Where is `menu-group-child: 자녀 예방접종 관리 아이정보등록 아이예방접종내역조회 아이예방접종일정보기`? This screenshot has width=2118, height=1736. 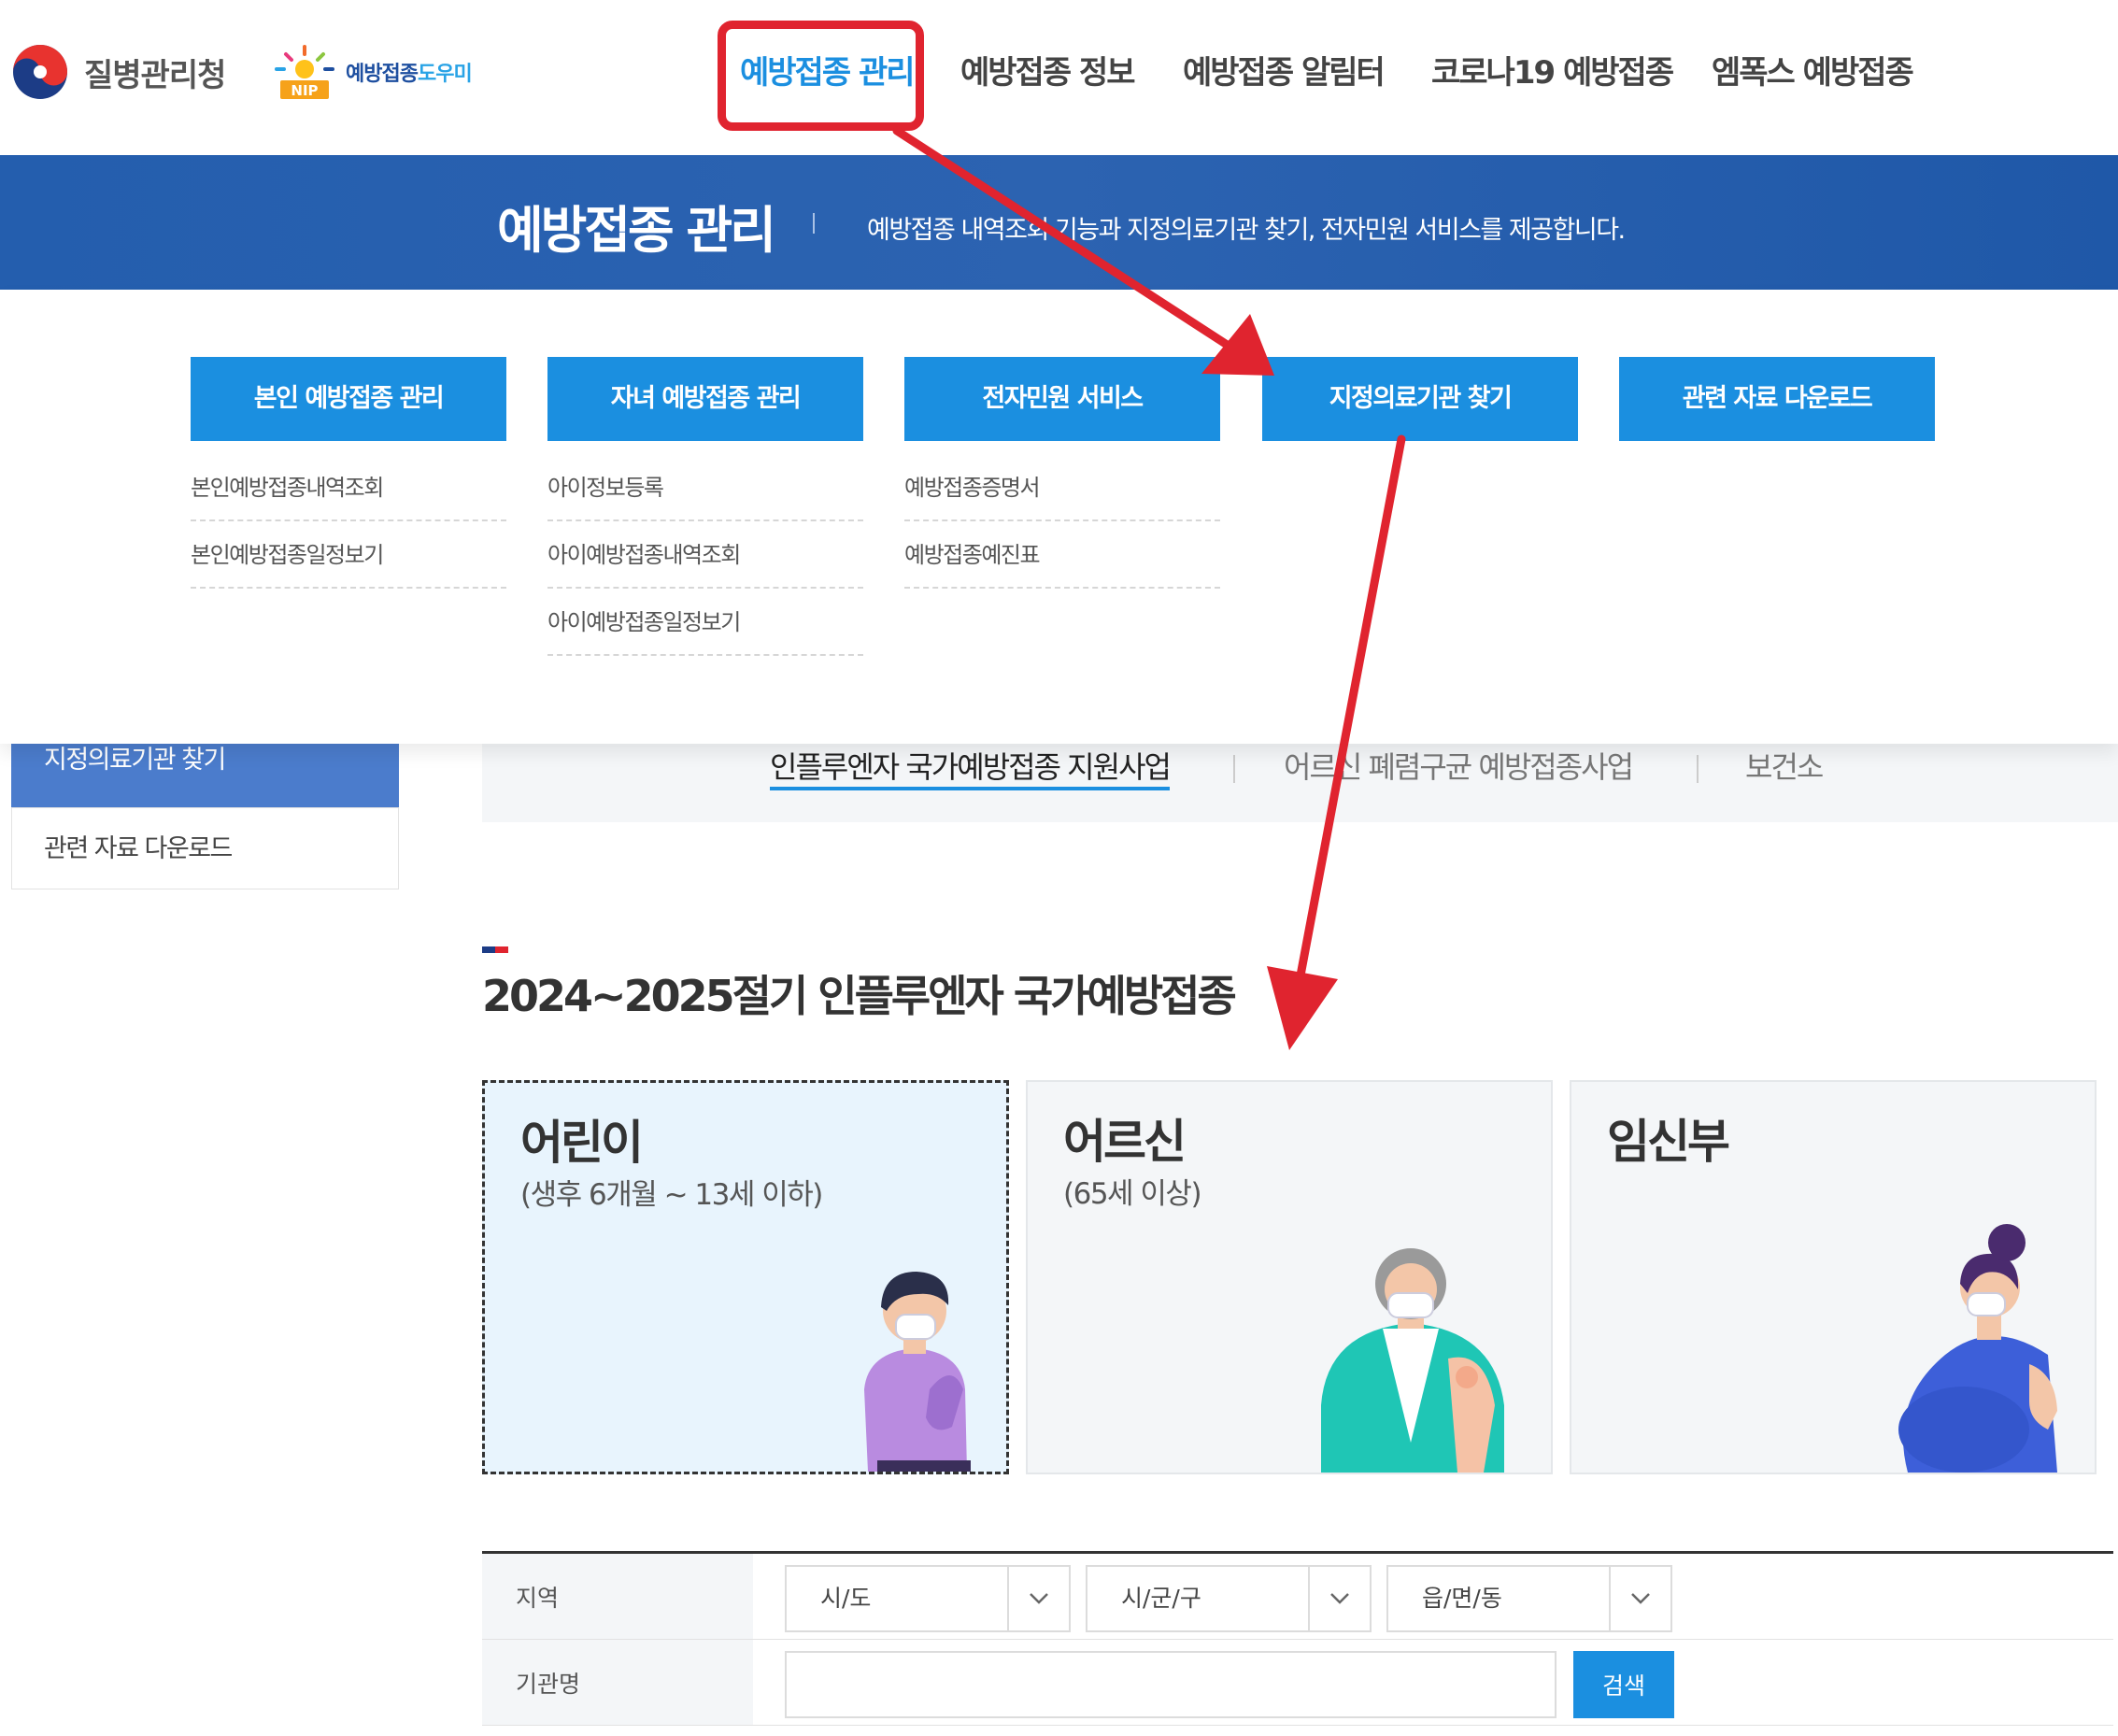
menu-group-child: 자녀 예방접종 관리 아이정보등록 아이예방접종내역조회 아이예방접종일정보기 is located at coordinates (705, 506).